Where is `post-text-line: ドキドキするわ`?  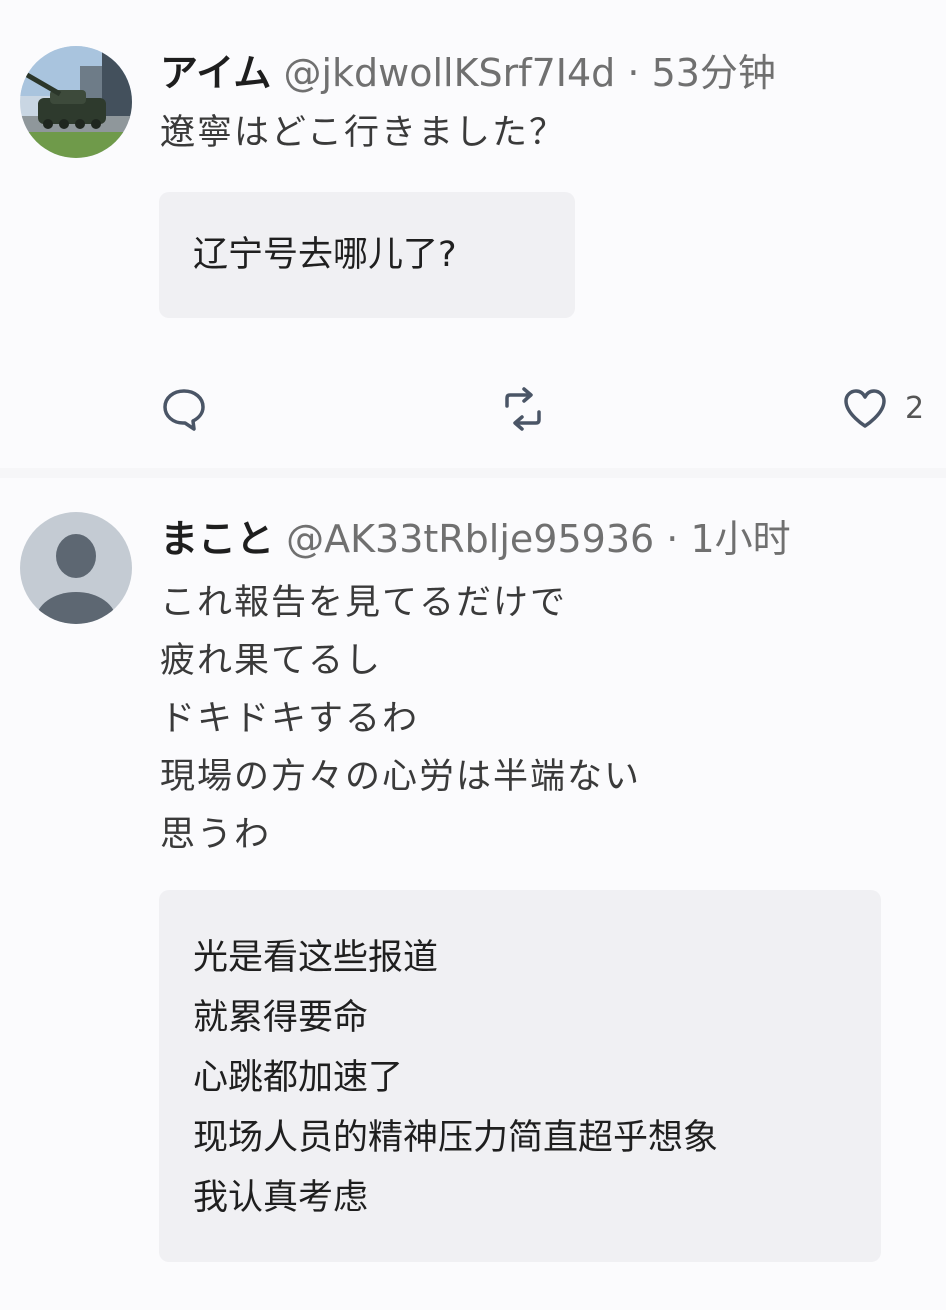
post-text-line: ドキドキするわ is located at coordinates (290, 719).